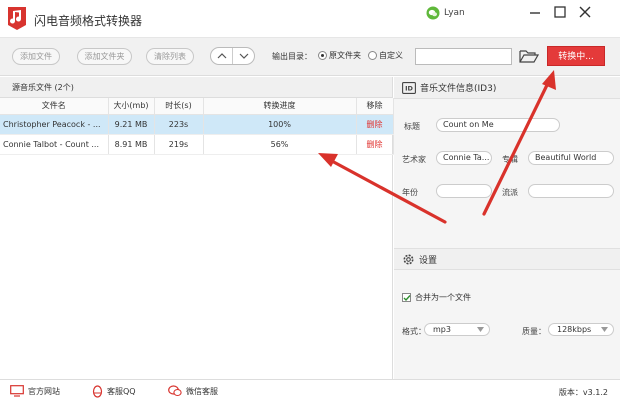 The width and height of the screenshot is (620, 403). Describe the element at coordinates (458, 89) in the screenshot. I see `id3-title: 音乐文件信息(ID3)` at that location.